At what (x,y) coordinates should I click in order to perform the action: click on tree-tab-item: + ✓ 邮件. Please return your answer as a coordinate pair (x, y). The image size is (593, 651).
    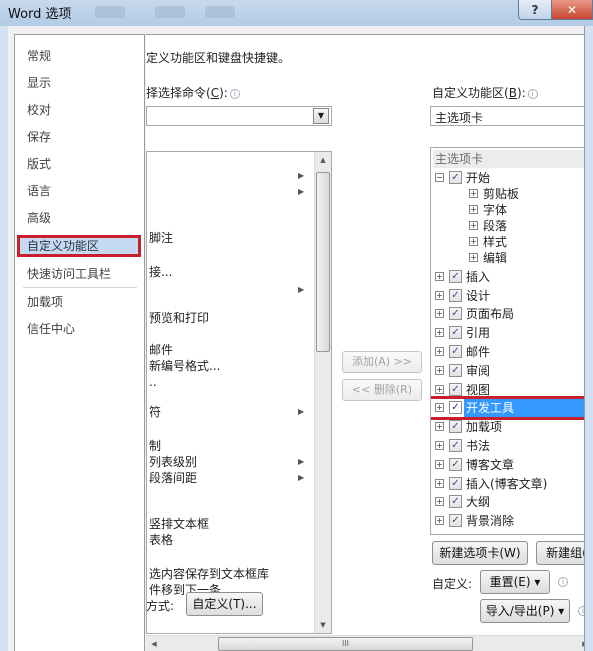
    Looking at the image, I should click on (511, 352).